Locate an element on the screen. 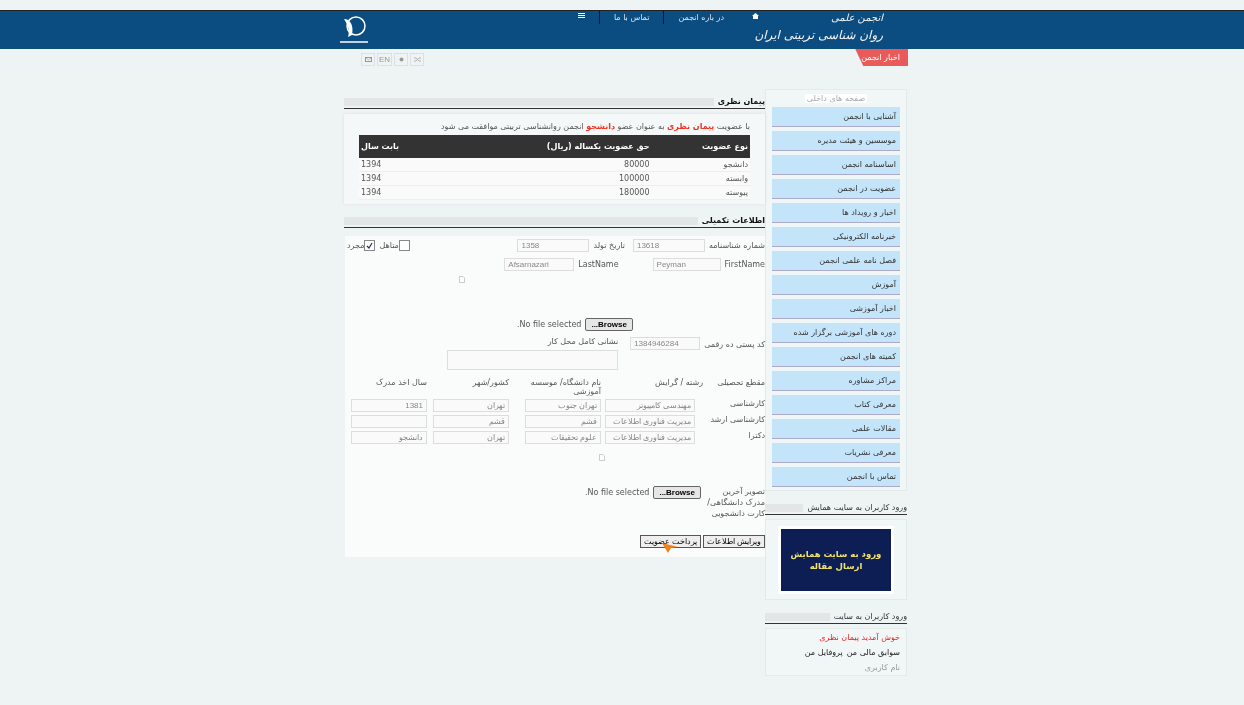  nav-link: در باره انجمن is located at coordinates (700, 17).